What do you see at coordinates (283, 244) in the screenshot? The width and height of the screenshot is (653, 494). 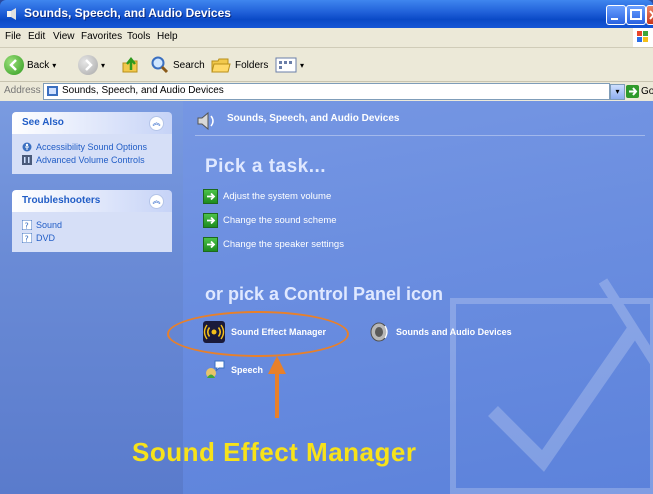 I see `task-label: Change the speaker settings` at bounding box center [283, 244].